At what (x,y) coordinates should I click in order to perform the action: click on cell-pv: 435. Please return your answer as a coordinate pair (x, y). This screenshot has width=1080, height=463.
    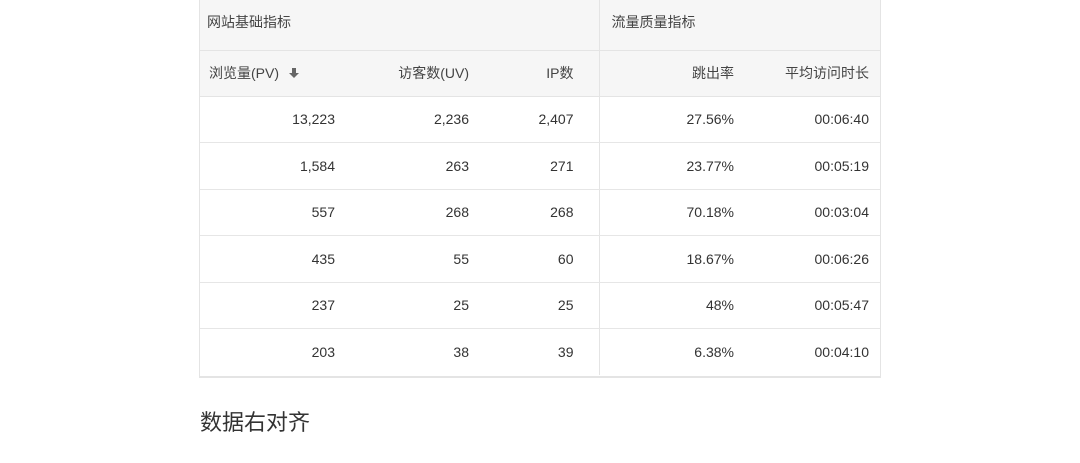
    Looking at the image, I should click on (267, 259).